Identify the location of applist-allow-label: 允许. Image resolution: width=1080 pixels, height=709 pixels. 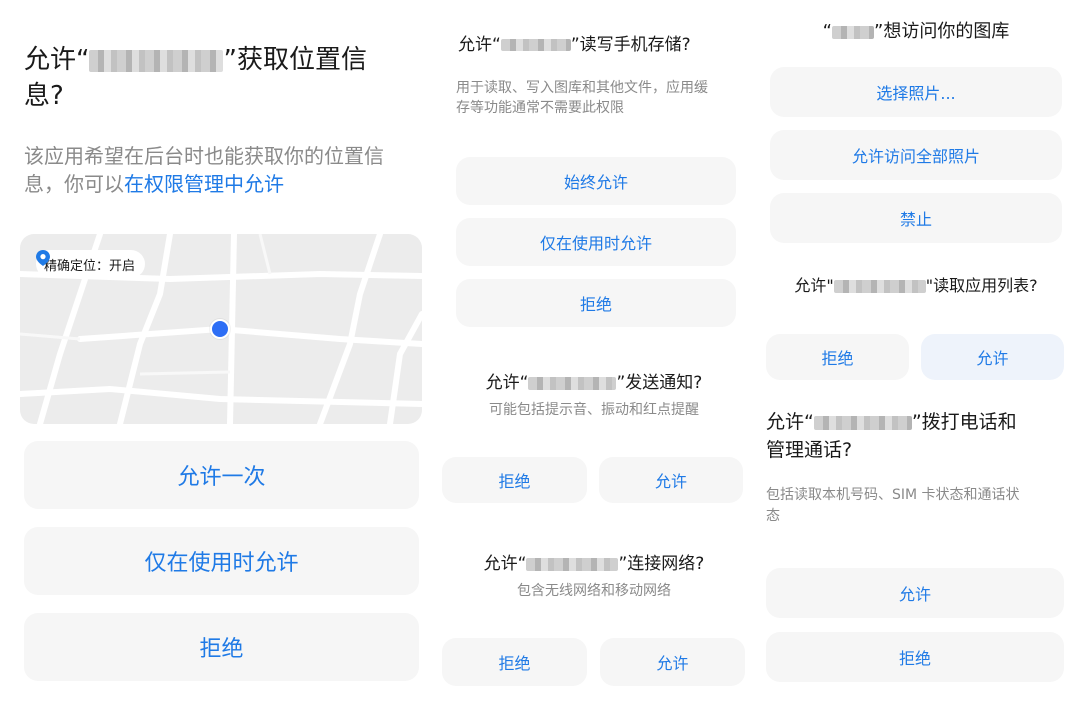
(992, 358).